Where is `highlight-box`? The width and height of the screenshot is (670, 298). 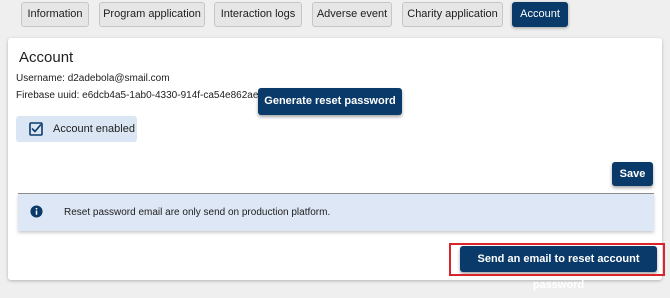
highlight-box is located at coordinates (557, 259).